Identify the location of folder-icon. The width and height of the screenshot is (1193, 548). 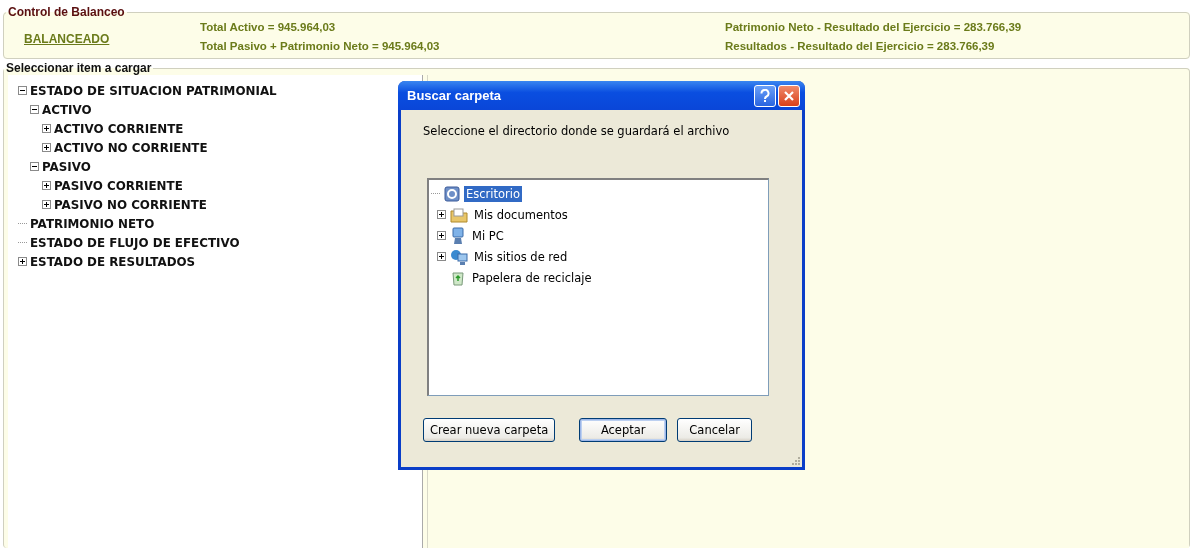
(459, 214).